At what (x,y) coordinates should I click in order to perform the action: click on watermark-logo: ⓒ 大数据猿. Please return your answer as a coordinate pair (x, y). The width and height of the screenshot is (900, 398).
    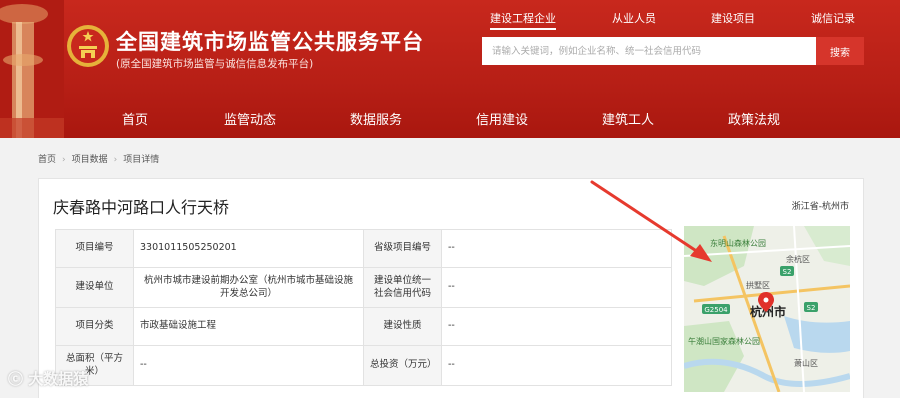
    Looking at the image, I should click on (48, 378).